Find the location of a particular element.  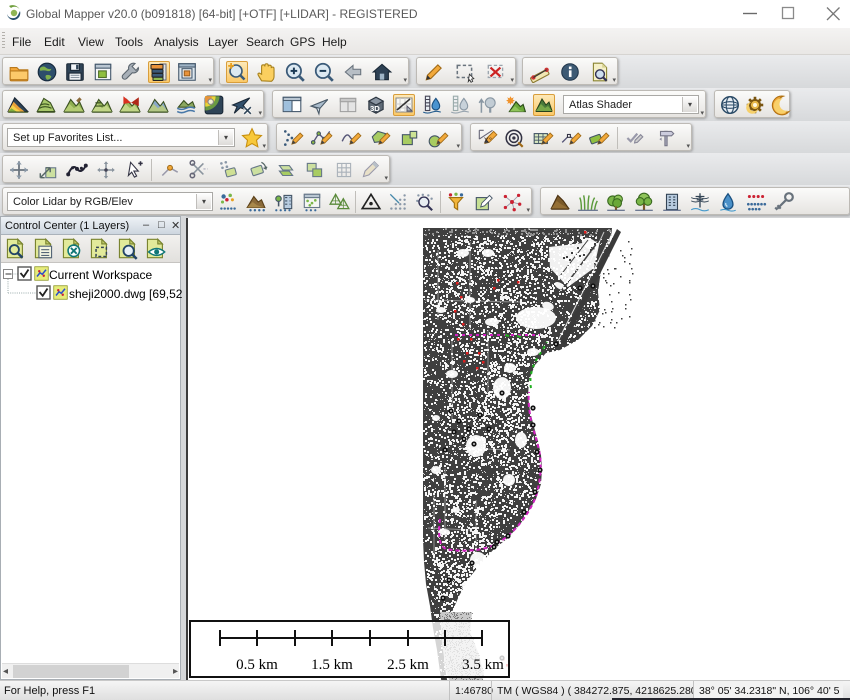

svg-text: 3.5 km is located at coordinates (483, 665).